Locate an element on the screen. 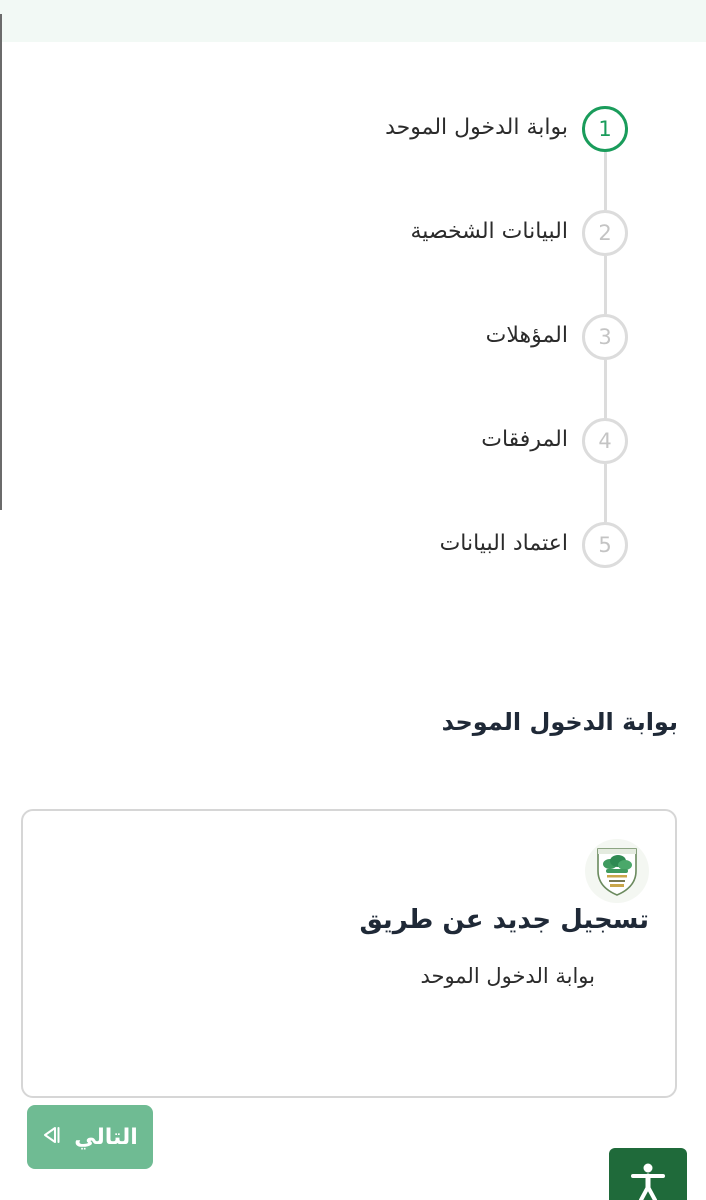 This screenshot has height=1200, width=706. step-3-label: المؤهلات is located at coordinates (526, 335).